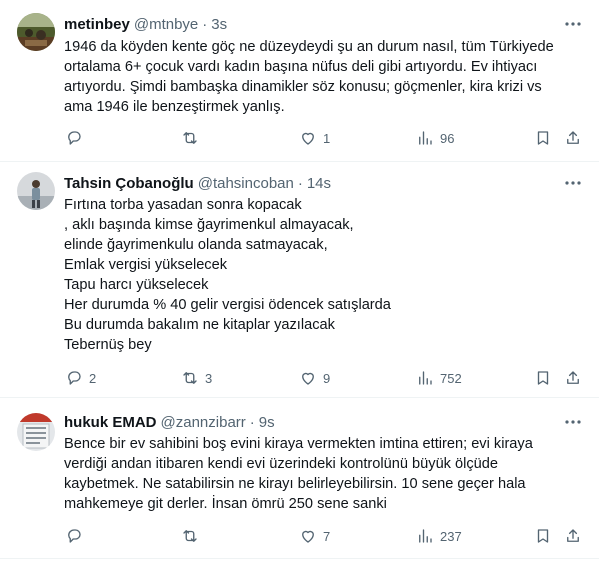  I want to click on action-bar: 1 96, so click(324, 138).